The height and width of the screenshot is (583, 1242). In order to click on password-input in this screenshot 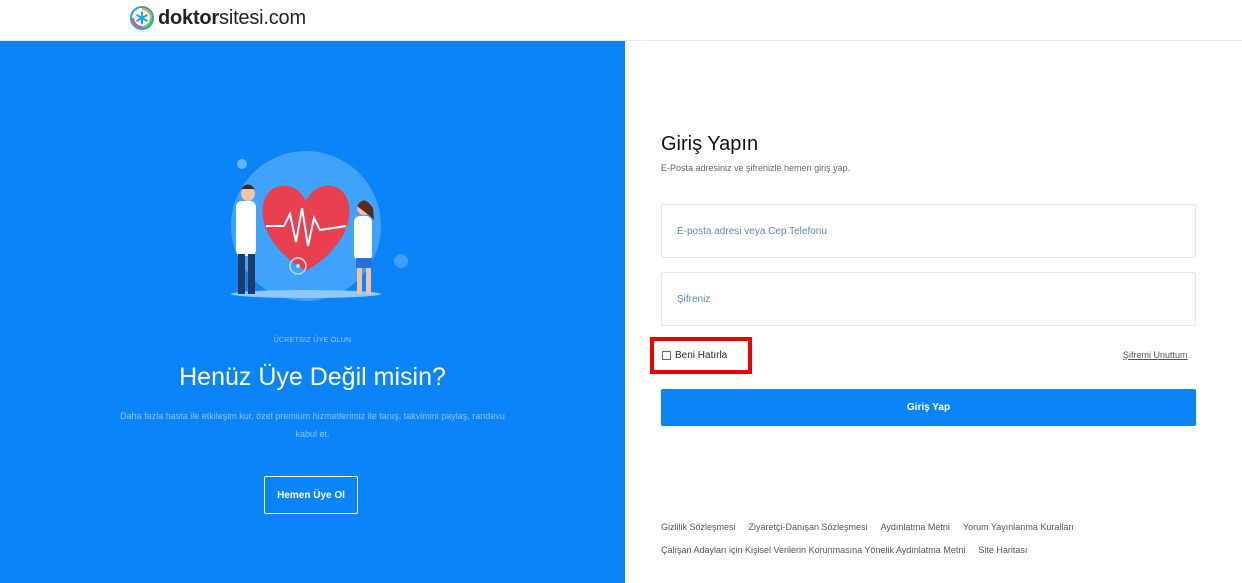, I will do `click(928, 299)`.